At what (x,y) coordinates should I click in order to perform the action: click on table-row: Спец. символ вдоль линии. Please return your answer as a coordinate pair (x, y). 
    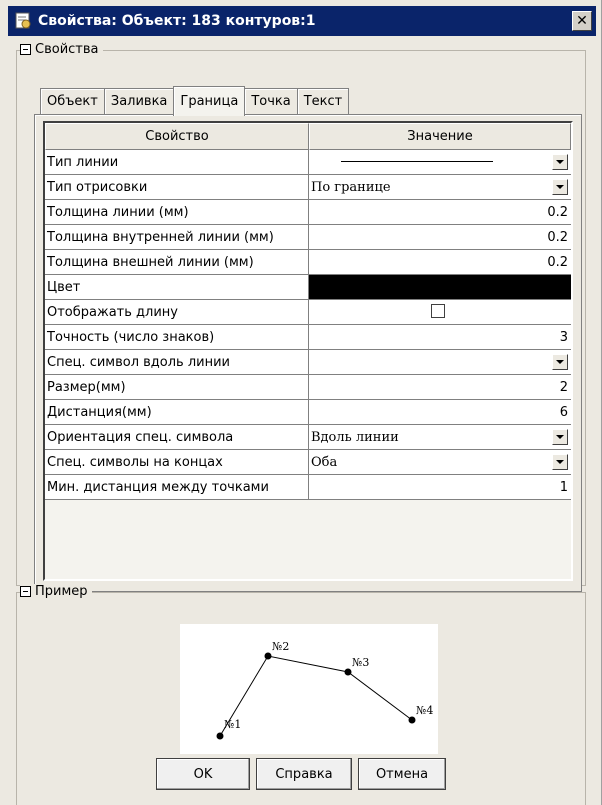
    Looking at the image, I should click on (308, 362).